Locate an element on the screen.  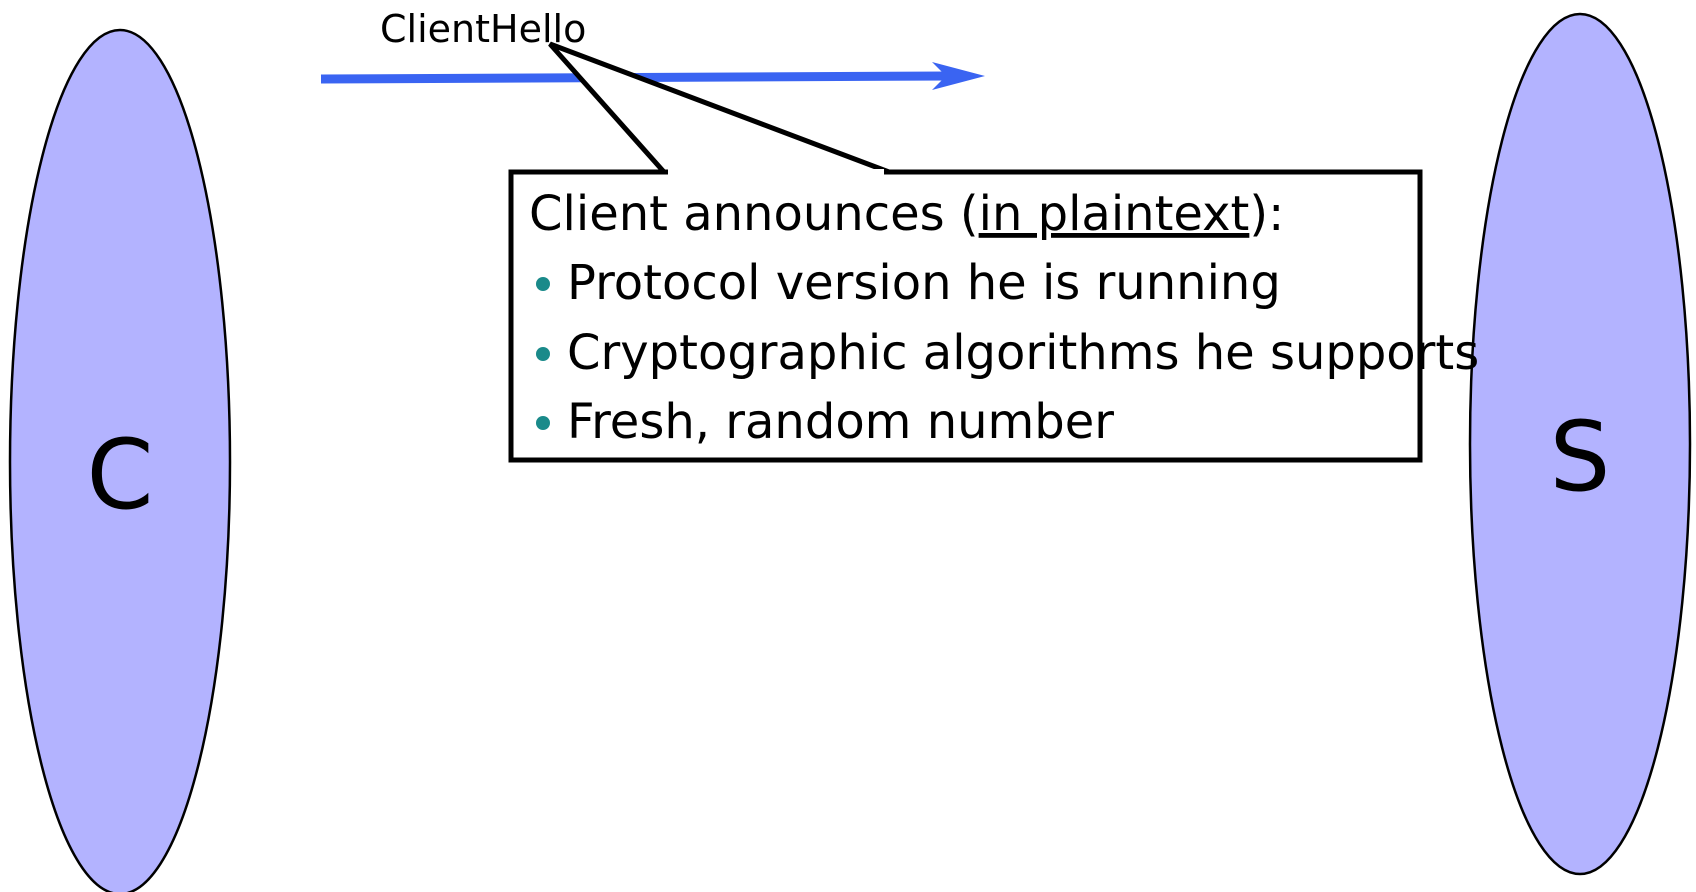
callout-heading: Client announces (in plaintext): is located at coordinates (906, 214).